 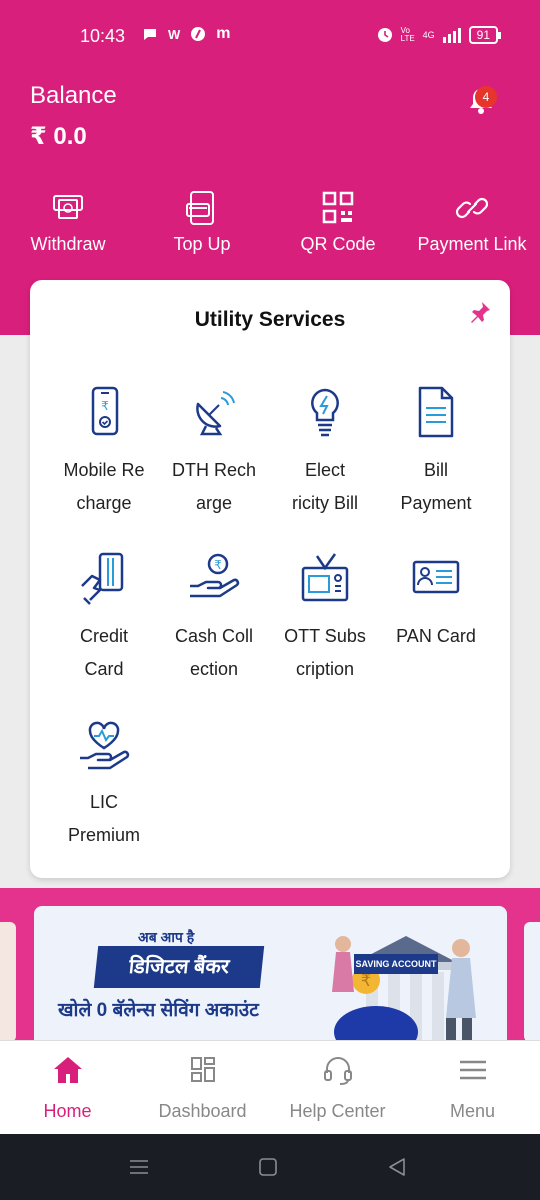 I want to click on utility-services-title: Utility Services, so click(x=270, y=319).